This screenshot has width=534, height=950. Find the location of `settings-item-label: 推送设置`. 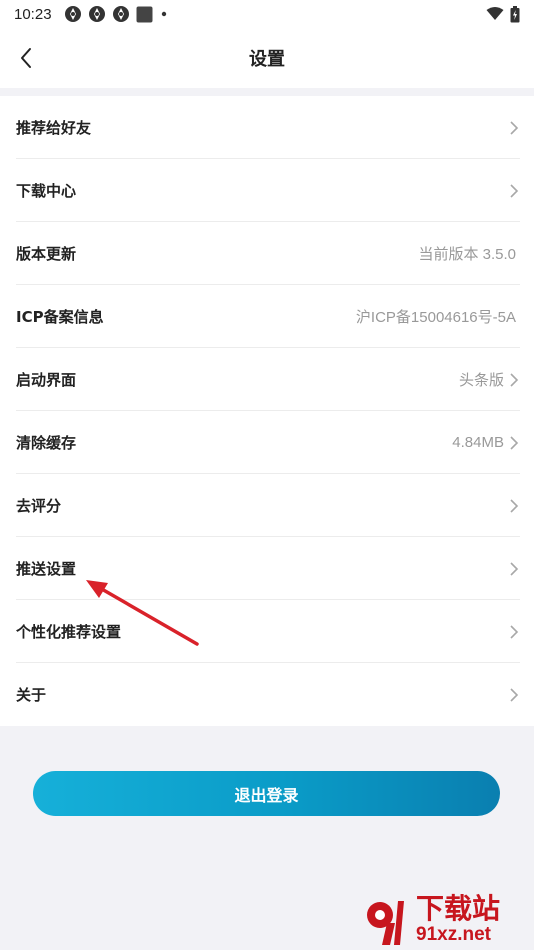

settings-item-label: 推送设置 is located at coordinates (46, 569).